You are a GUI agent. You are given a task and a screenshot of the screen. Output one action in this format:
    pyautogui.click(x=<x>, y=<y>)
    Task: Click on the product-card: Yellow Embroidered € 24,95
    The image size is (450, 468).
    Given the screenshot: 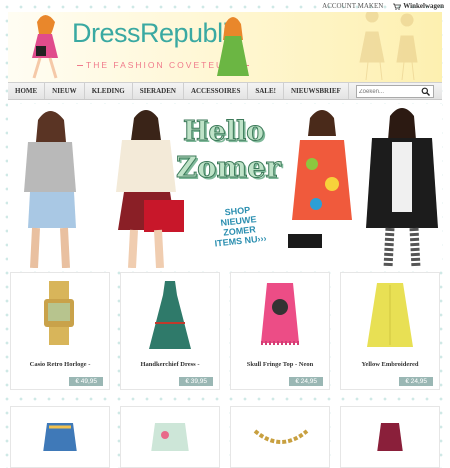 What is the action you would take?
    pyautogui.click(x=390, y=331)
    